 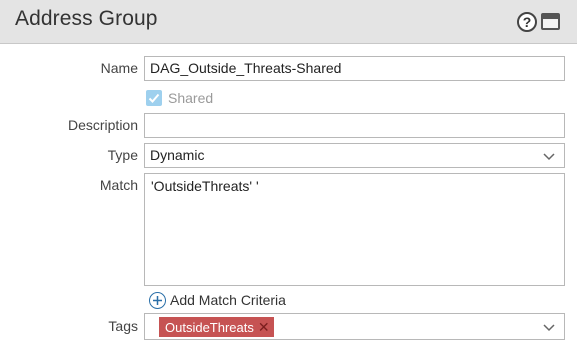 What do you see at coordinates (119, 68) in the screenshot?
I see `name-label: Name` at bounding box center [119, 68].